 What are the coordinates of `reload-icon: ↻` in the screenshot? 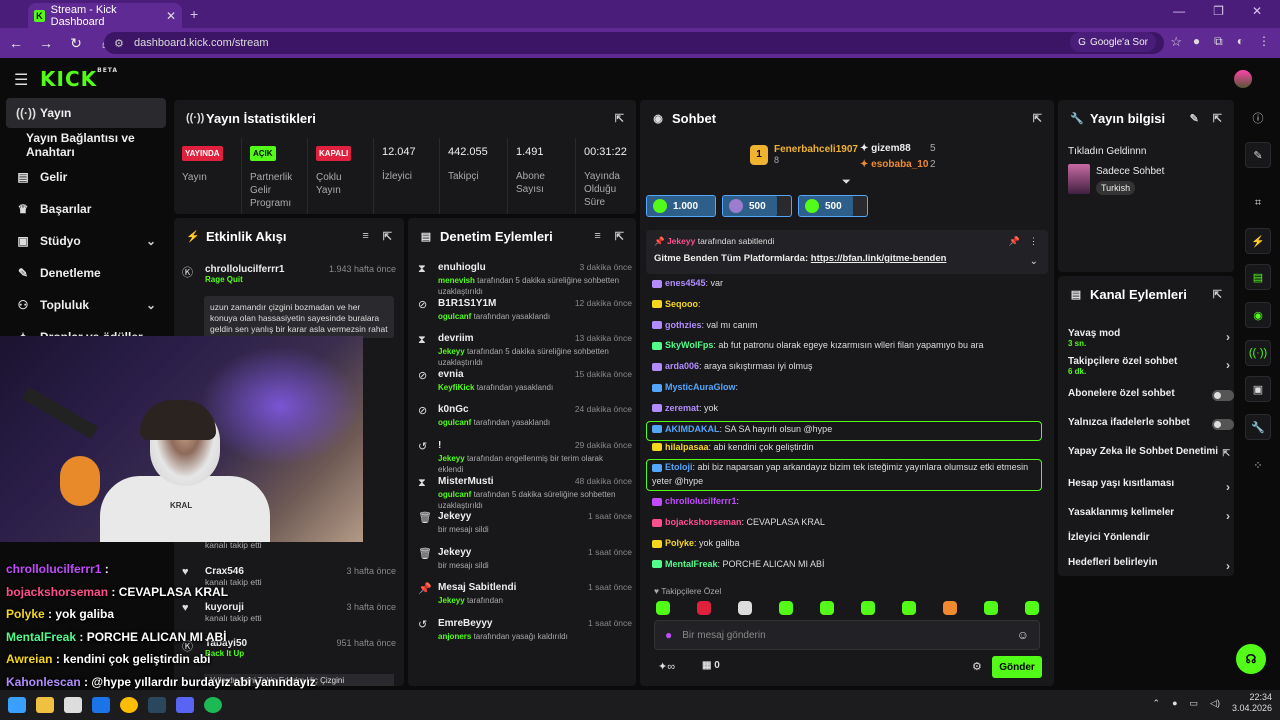 It's located at (76, 43).